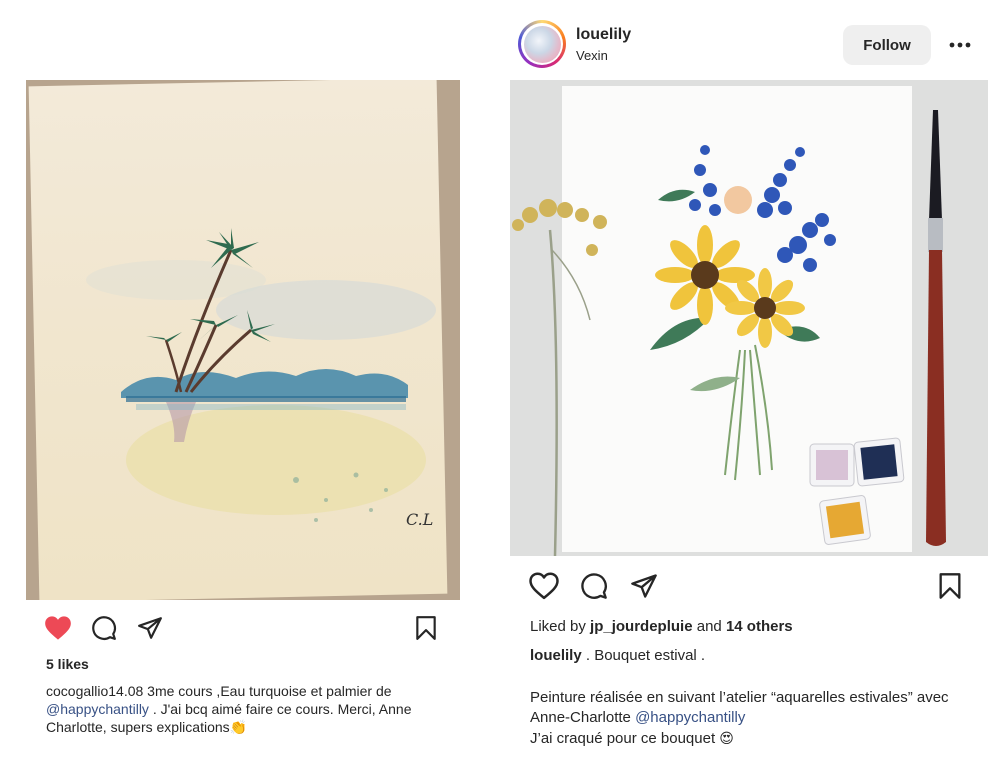 Image resolution: width=1000 pixels, height=762 pixels. Describe the element at coordinates (261, 378) in the screenshot. I see `palm-painting: C.L` at that location.